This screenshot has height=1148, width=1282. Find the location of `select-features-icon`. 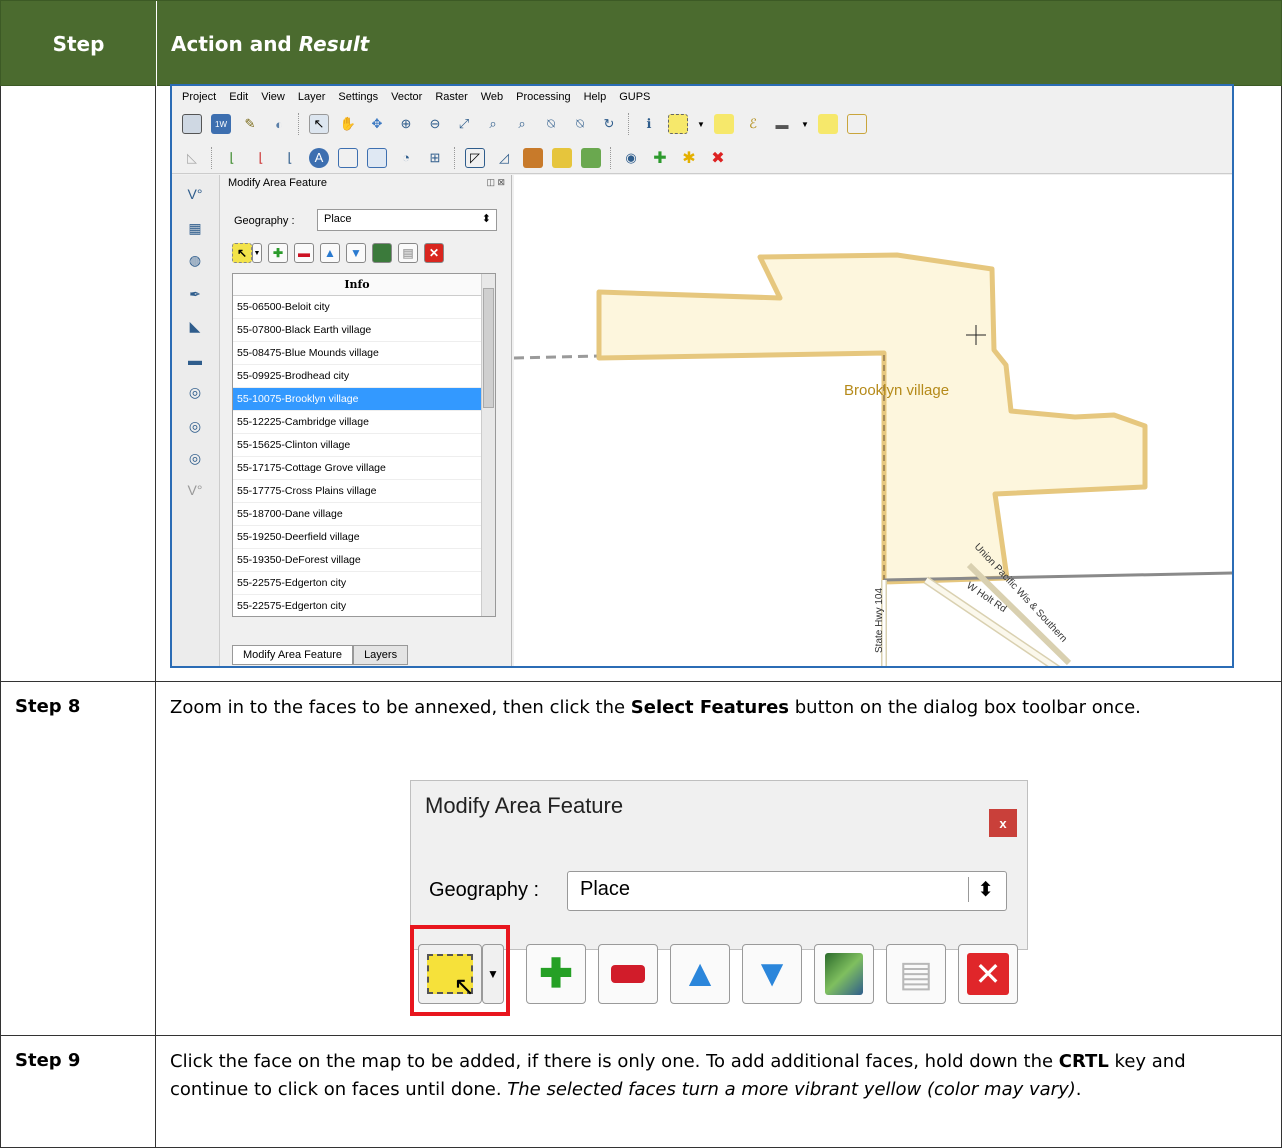

select-features-icon is located at coordinates (678, 124).